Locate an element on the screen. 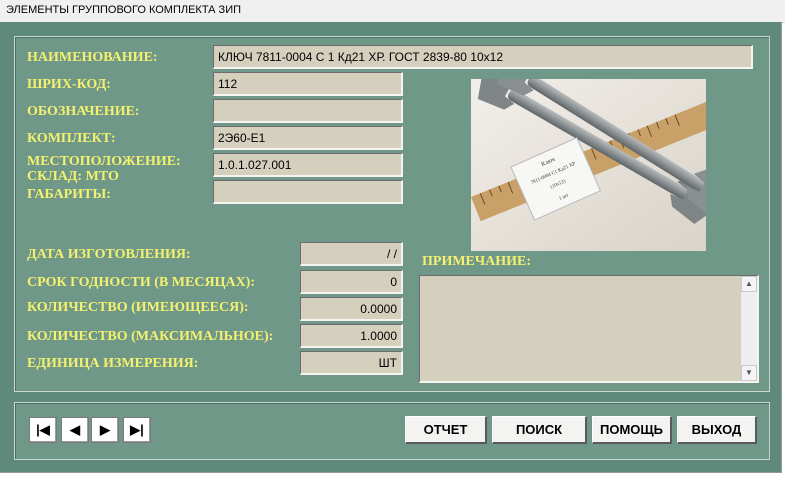  item-photo: Ключ 7811-0004 С1 Кд21 ХР (10х12) 1 шт is located at coordinates (588, 165).